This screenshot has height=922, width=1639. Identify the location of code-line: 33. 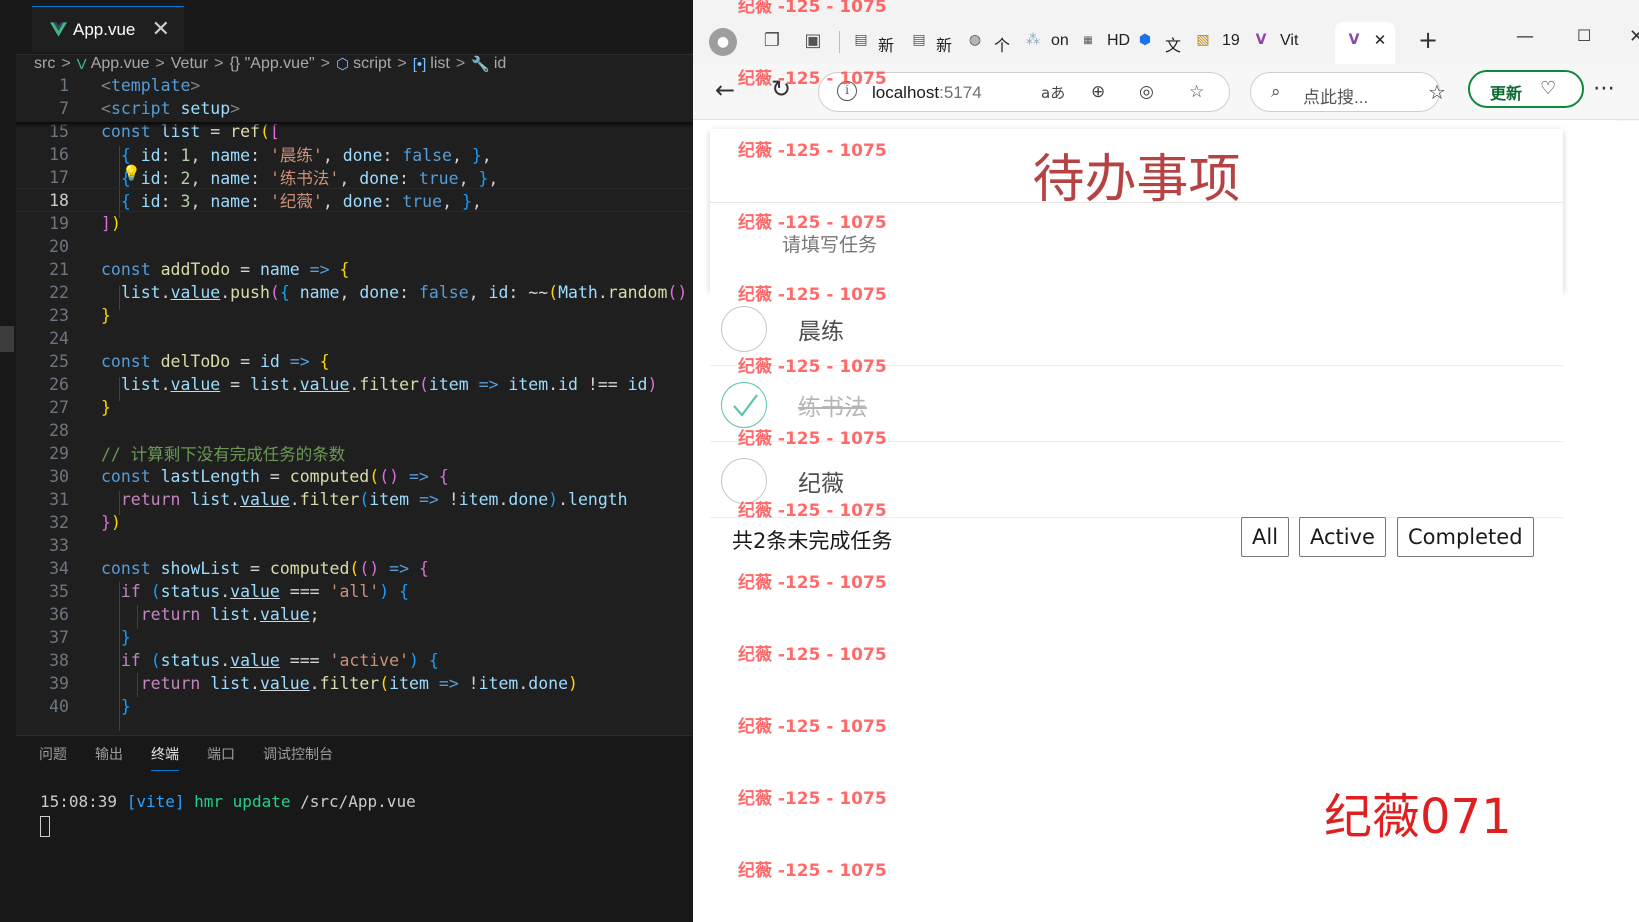
(354, 545).